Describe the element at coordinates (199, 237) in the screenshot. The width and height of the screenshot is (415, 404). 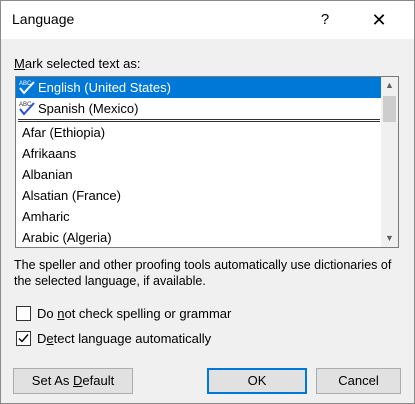
I see `list-item: Arabic (Algeria)` at that location.